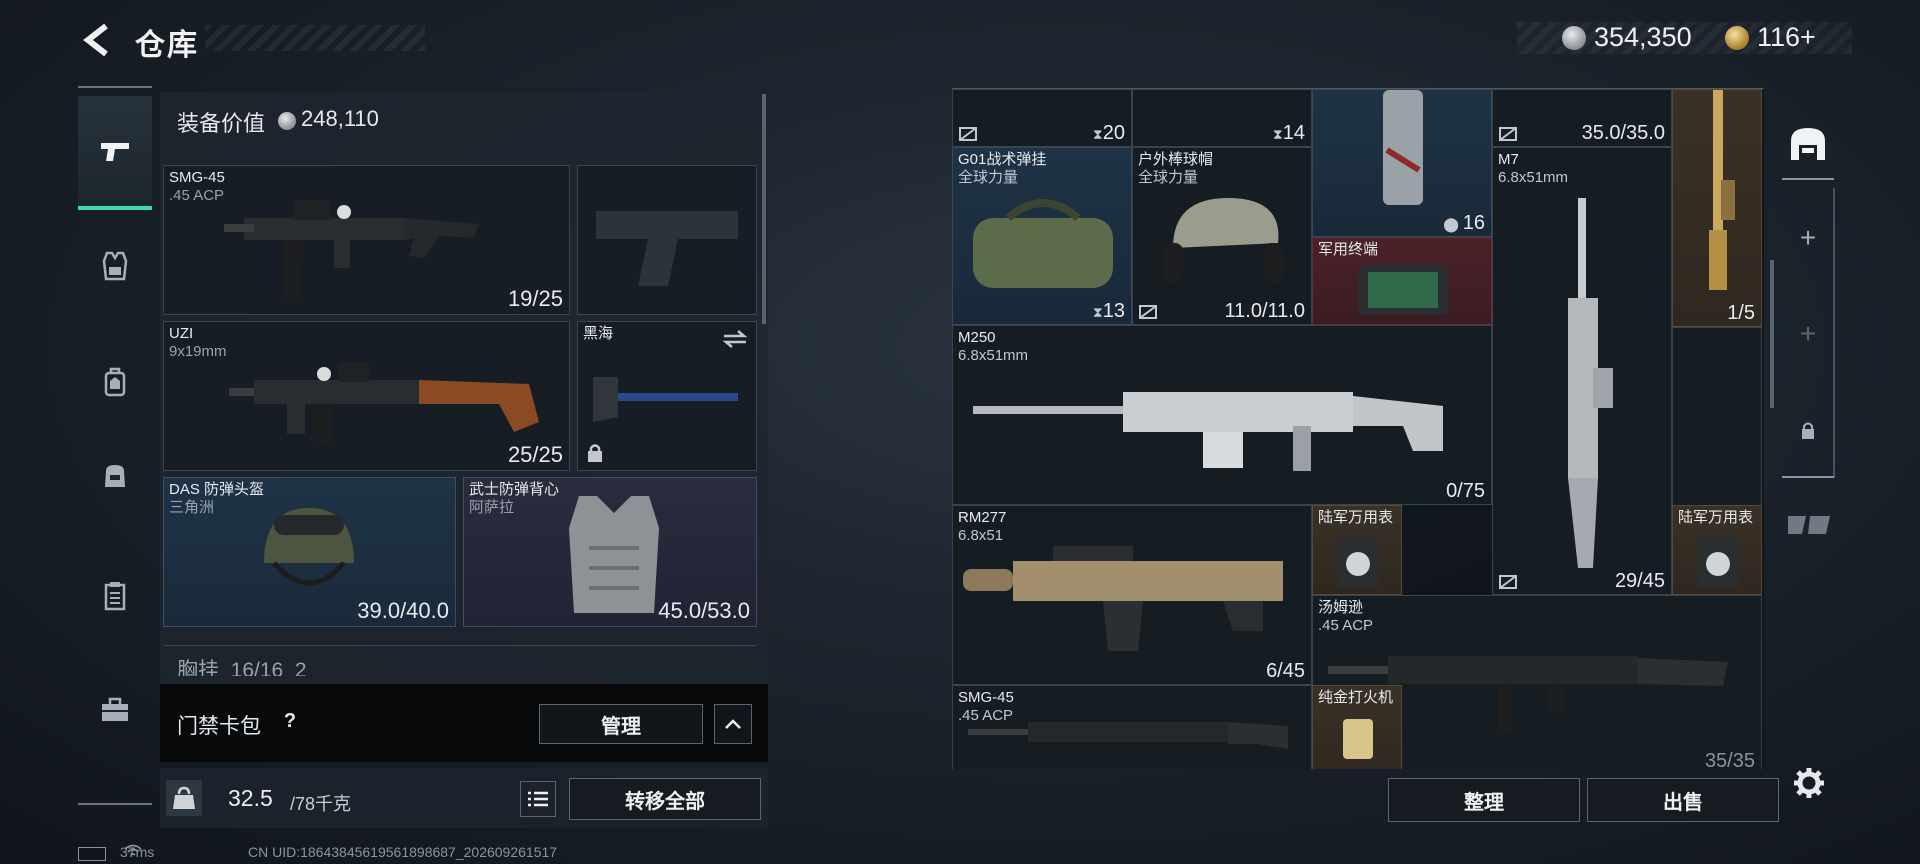 This screenshot has width=1920, height=864. Describe the element at coordinates (217, 489) in the screenshot. I see `item-name: DAS 防弹头盔` at that location.